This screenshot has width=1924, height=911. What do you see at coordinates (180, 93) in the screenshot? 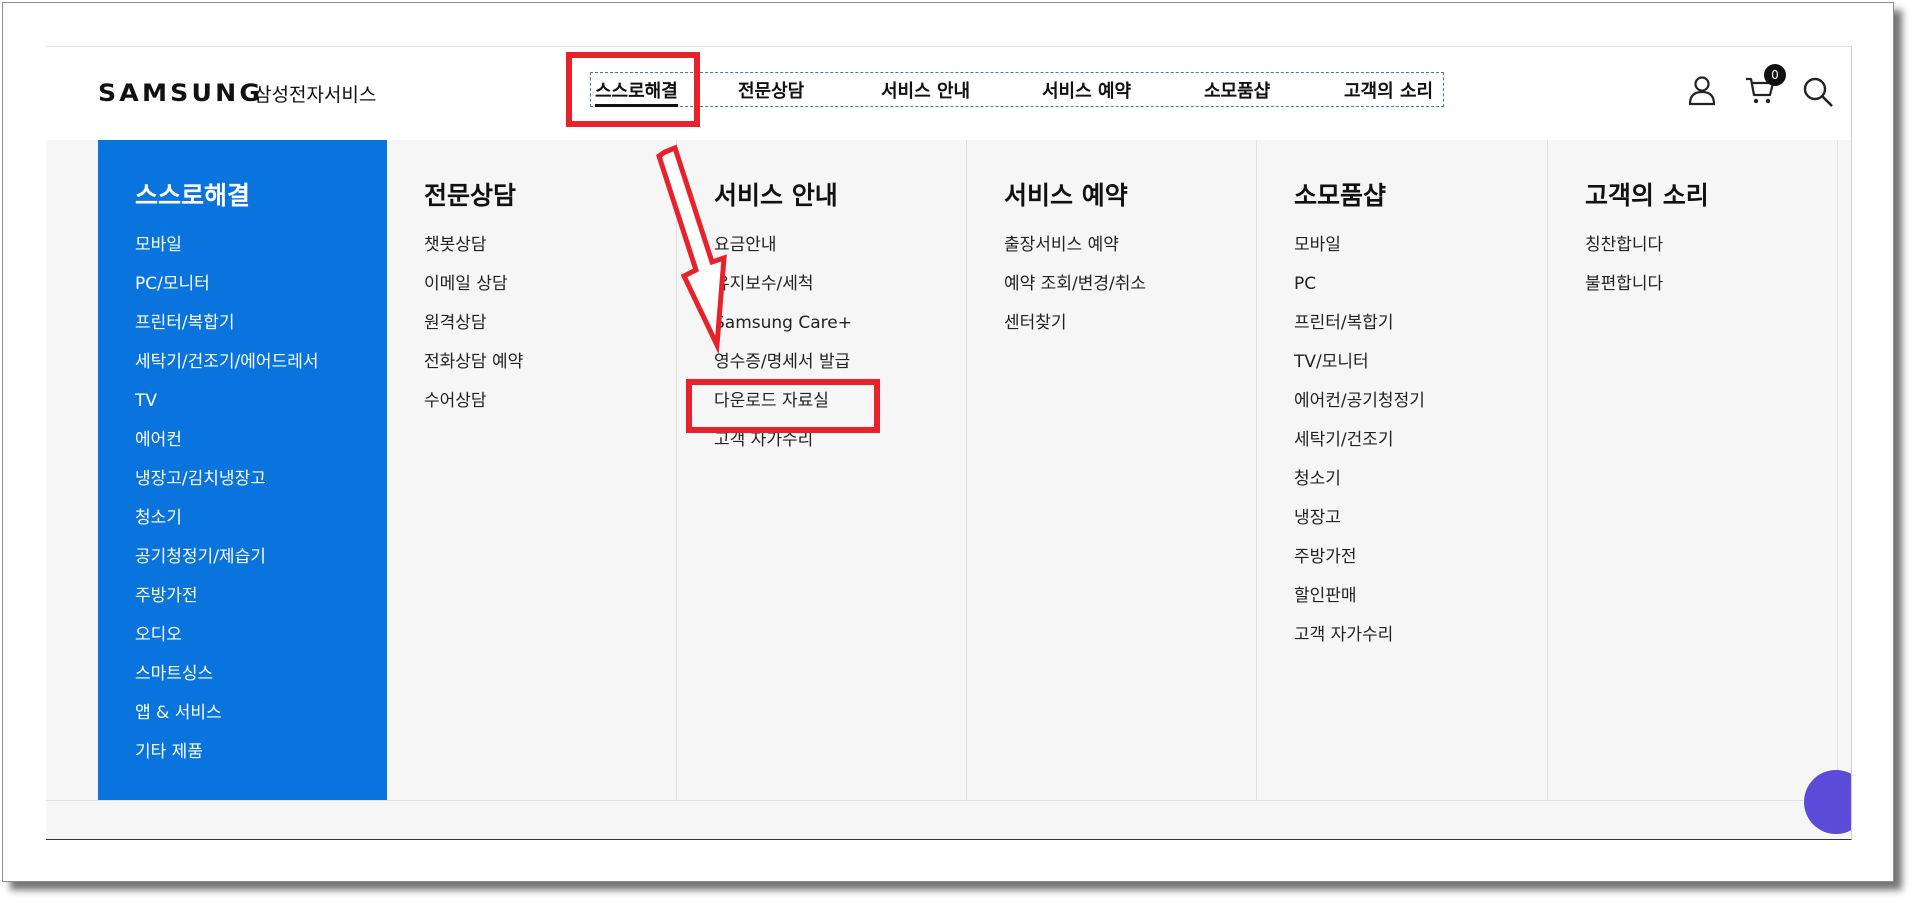
I see `samsung-logo: SAMSUNG` at bounding box center [180, 93].